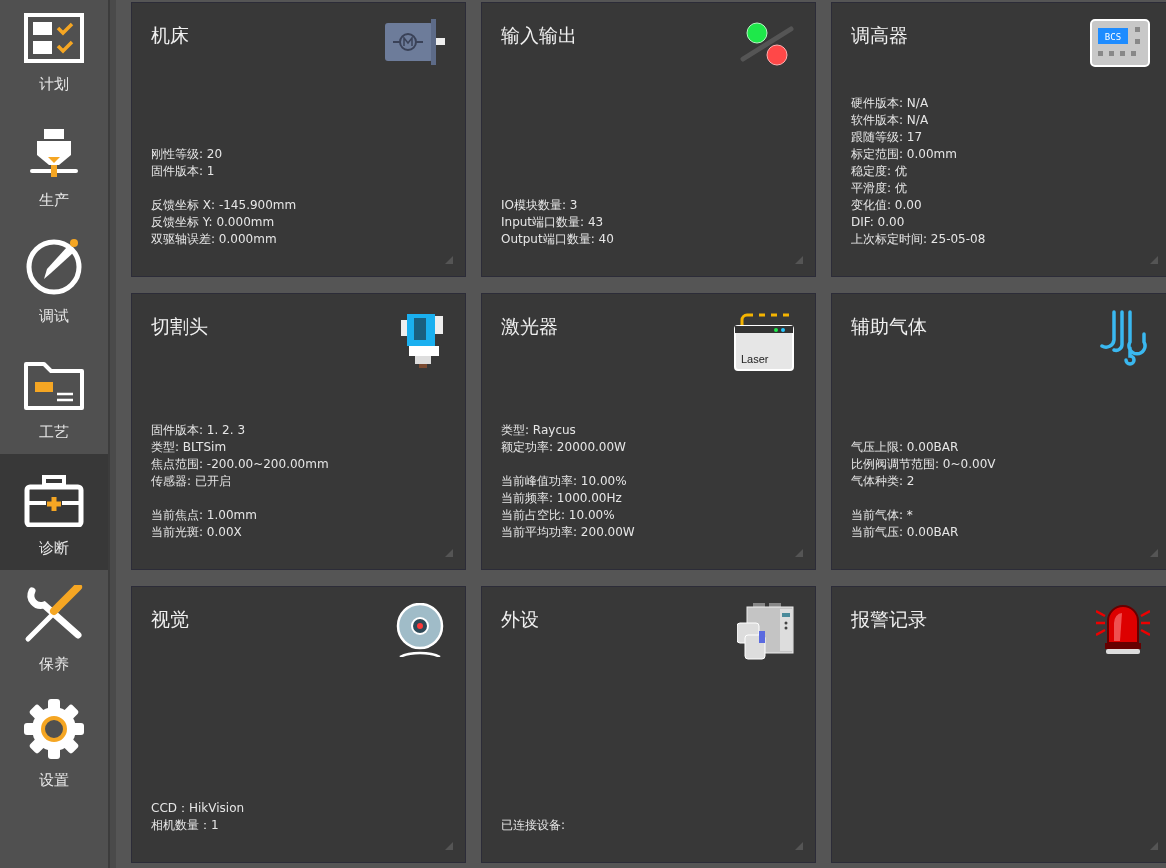 Image resolution: width=1166 pixels, height=868 pixels. I want to click on sidebar-item: 设置, so click(54, 744).